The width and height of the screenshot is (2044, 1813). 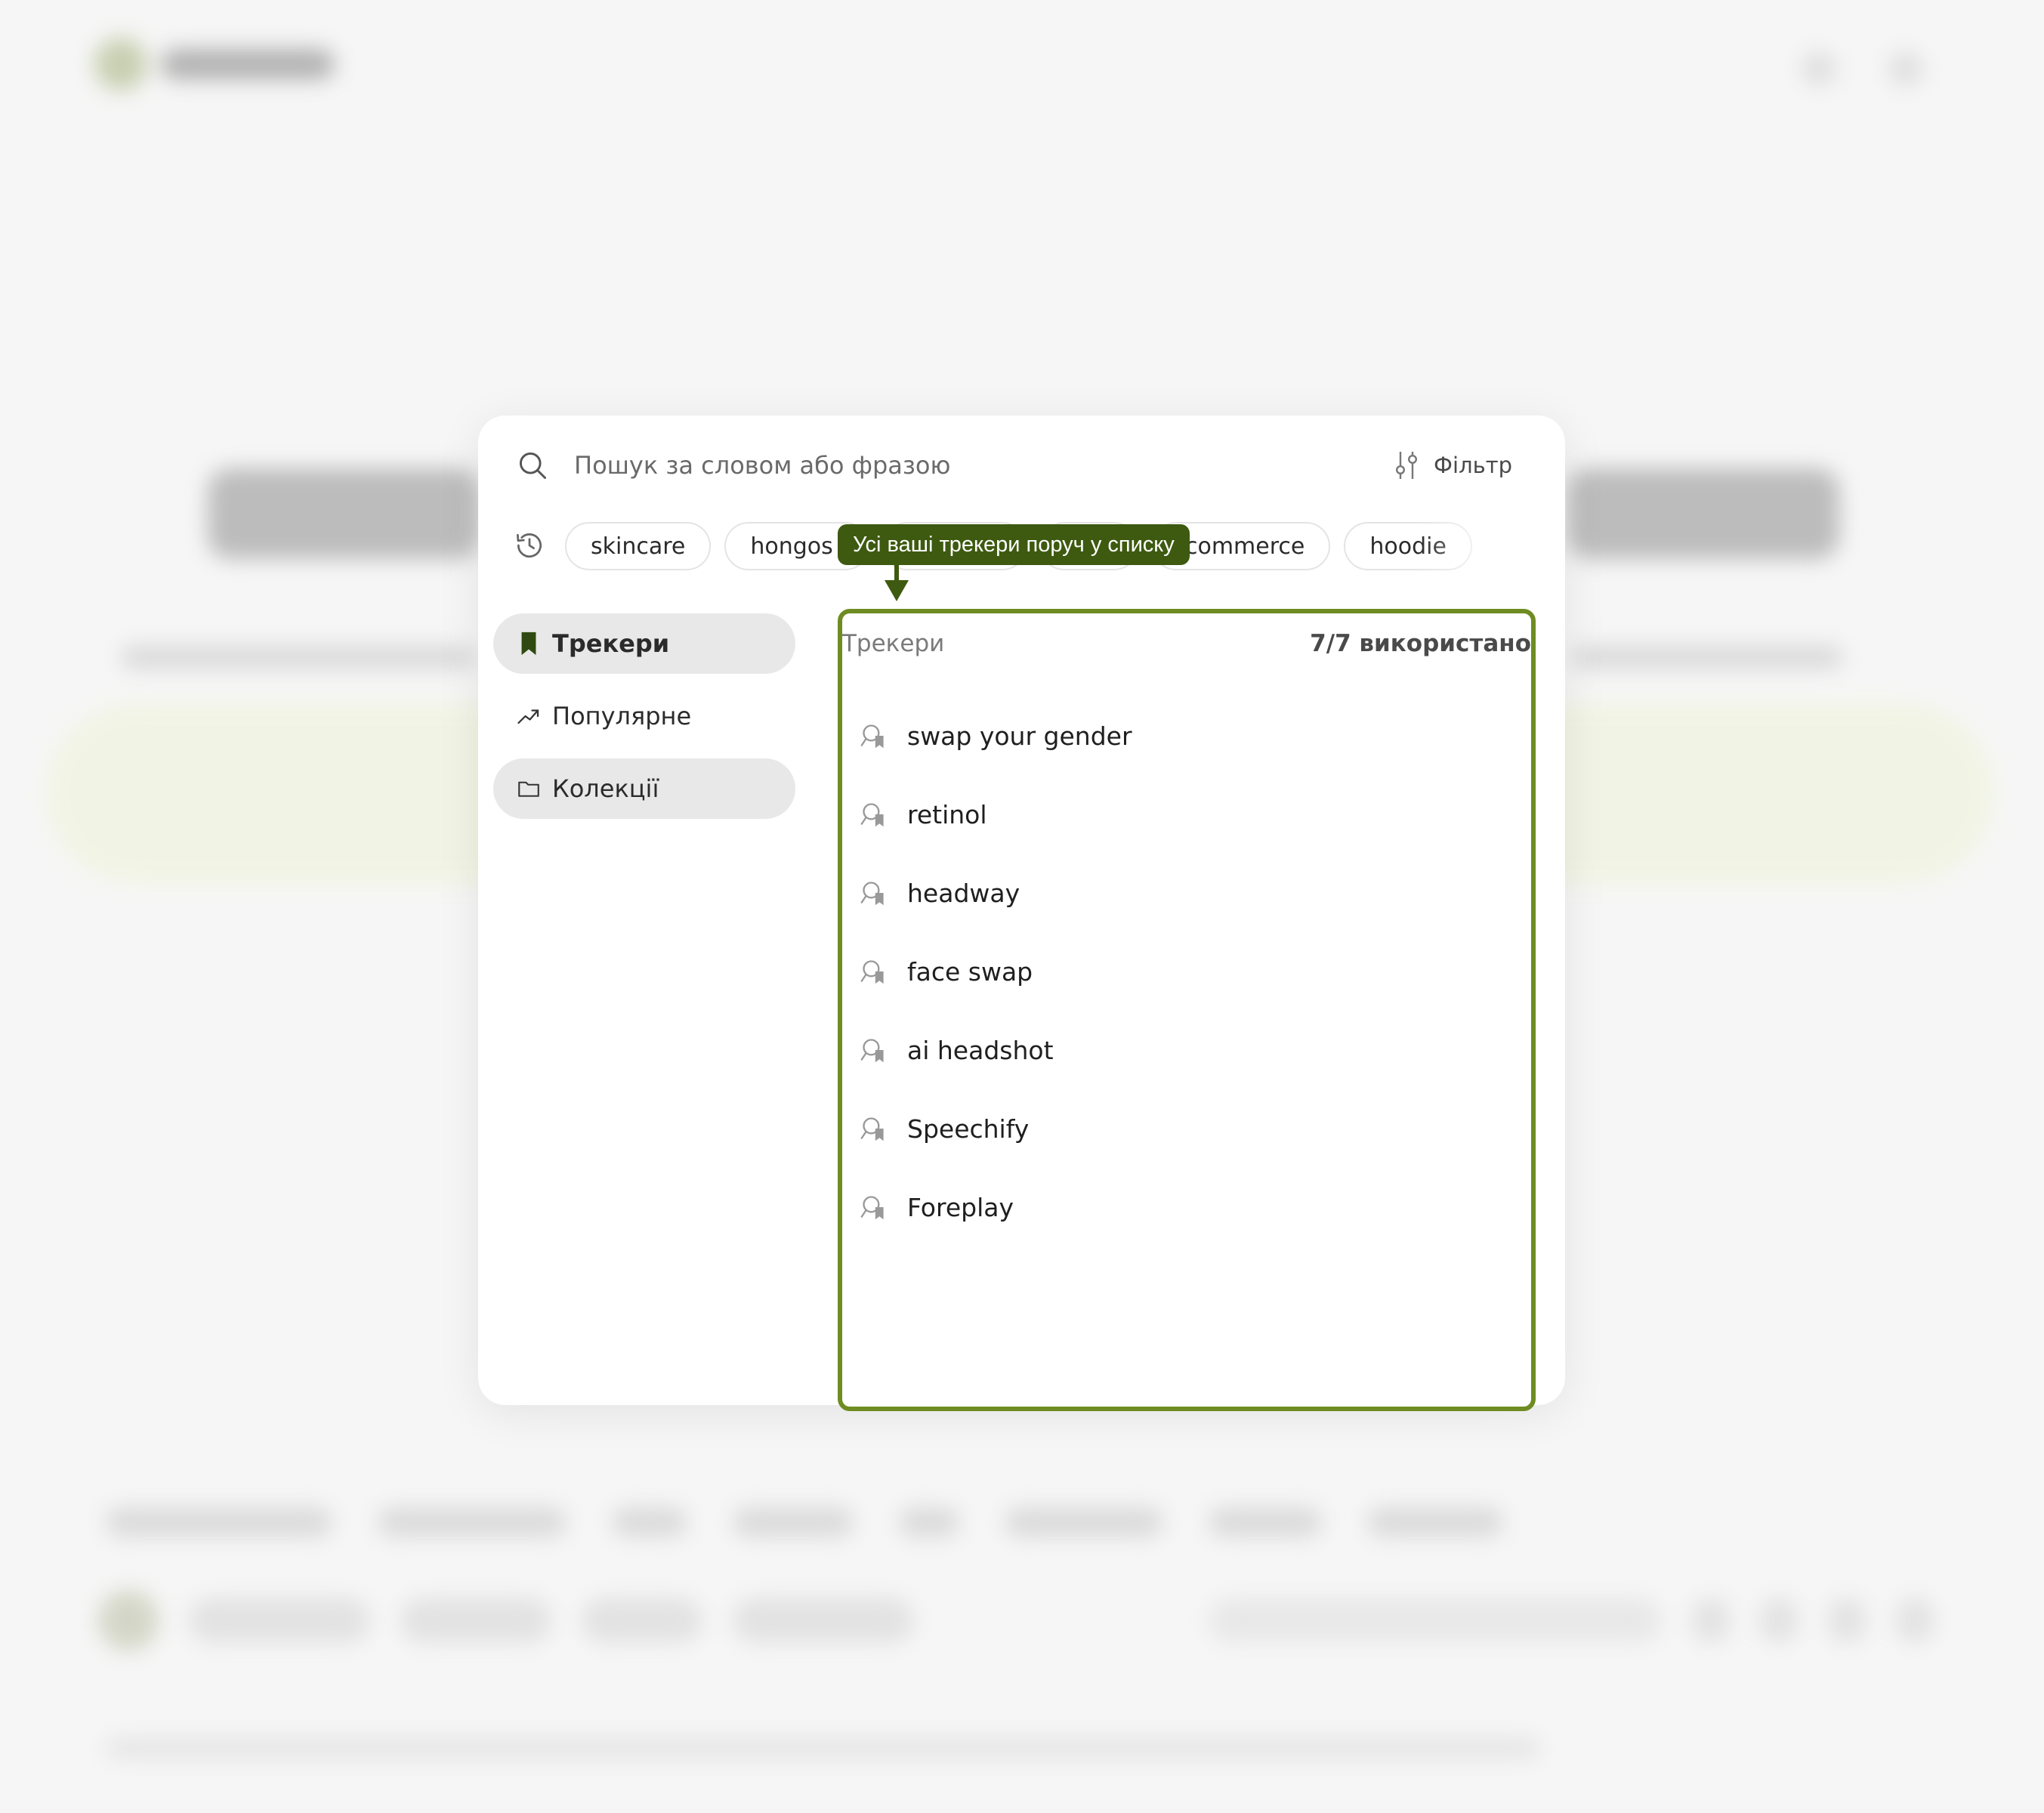 I want to click on sidebar-item-collections: Колекції, so click(x=644, y=788).